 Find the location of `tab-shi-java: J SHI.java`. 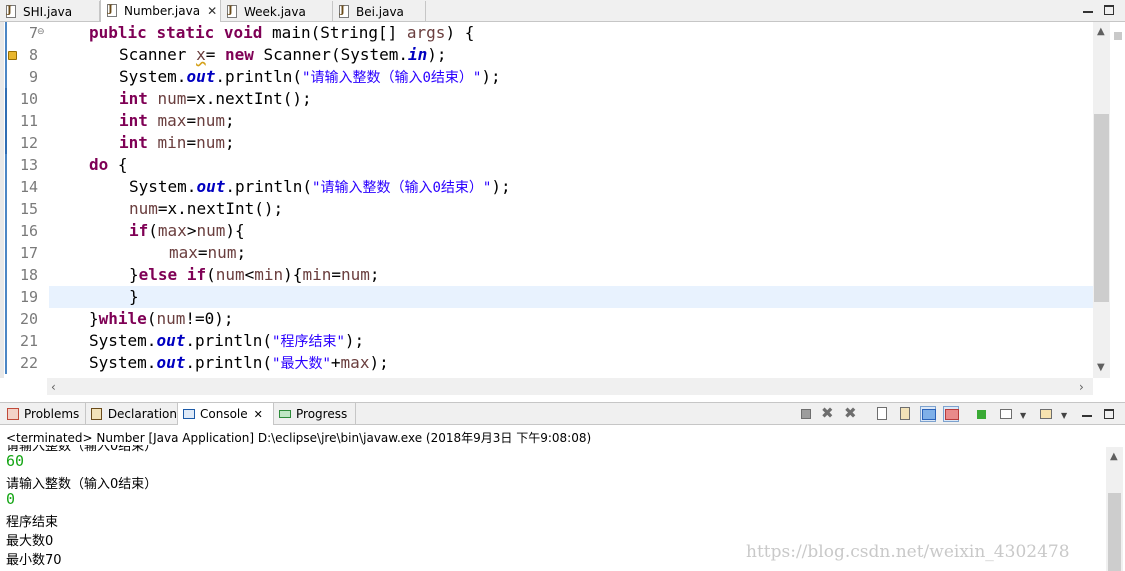

tab-shi-java: J SHI.java is located at coordinates (50, 11).